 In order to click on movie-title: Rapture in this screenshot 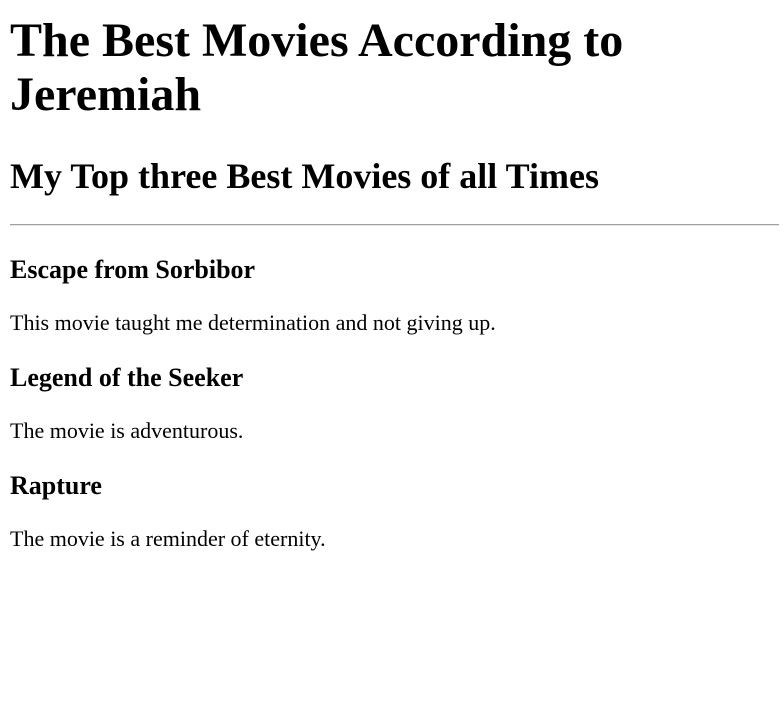, I will do `click(56, 485)`.